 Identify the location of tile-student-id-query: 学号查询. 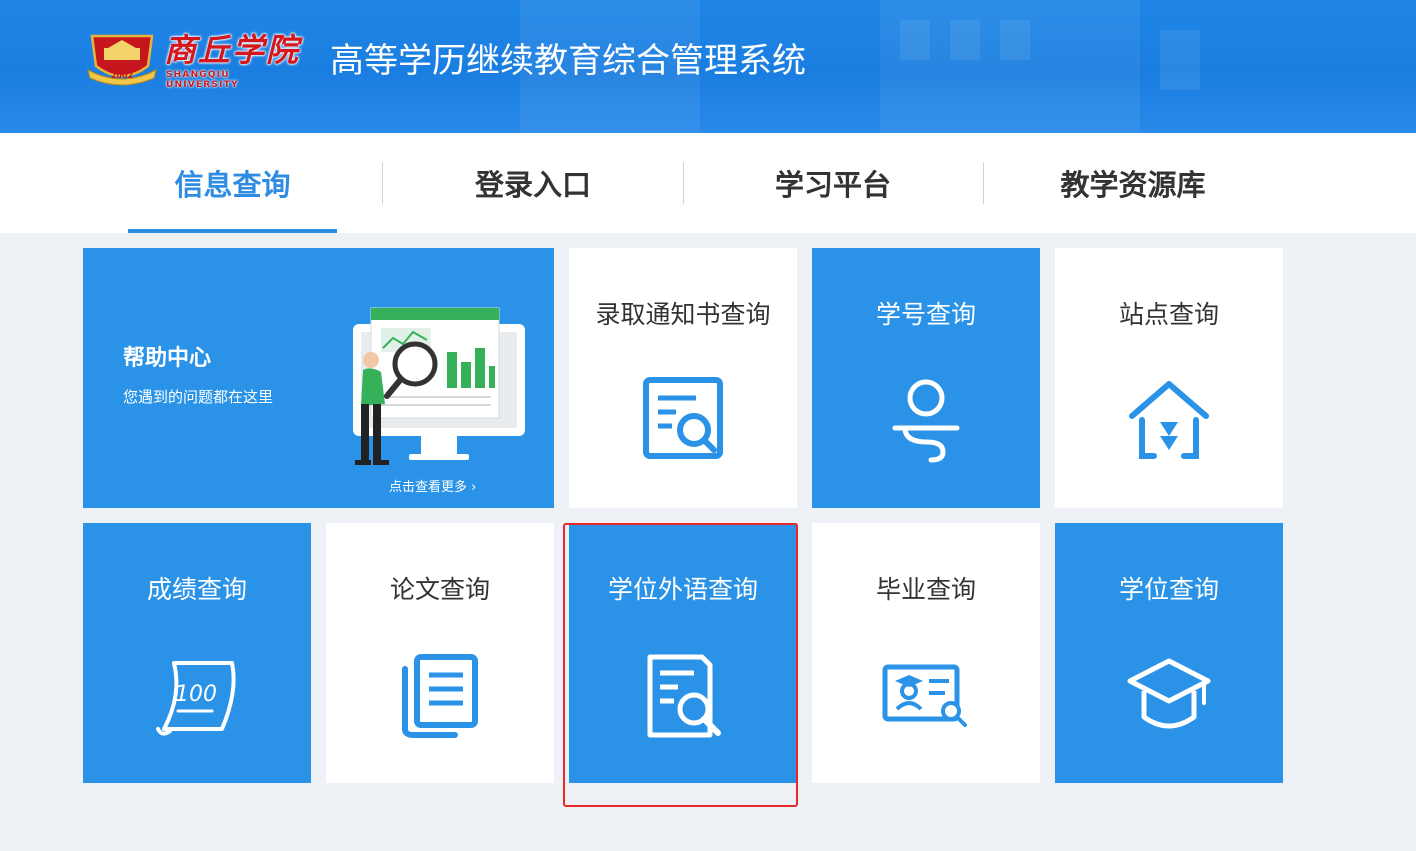
(926, 378).